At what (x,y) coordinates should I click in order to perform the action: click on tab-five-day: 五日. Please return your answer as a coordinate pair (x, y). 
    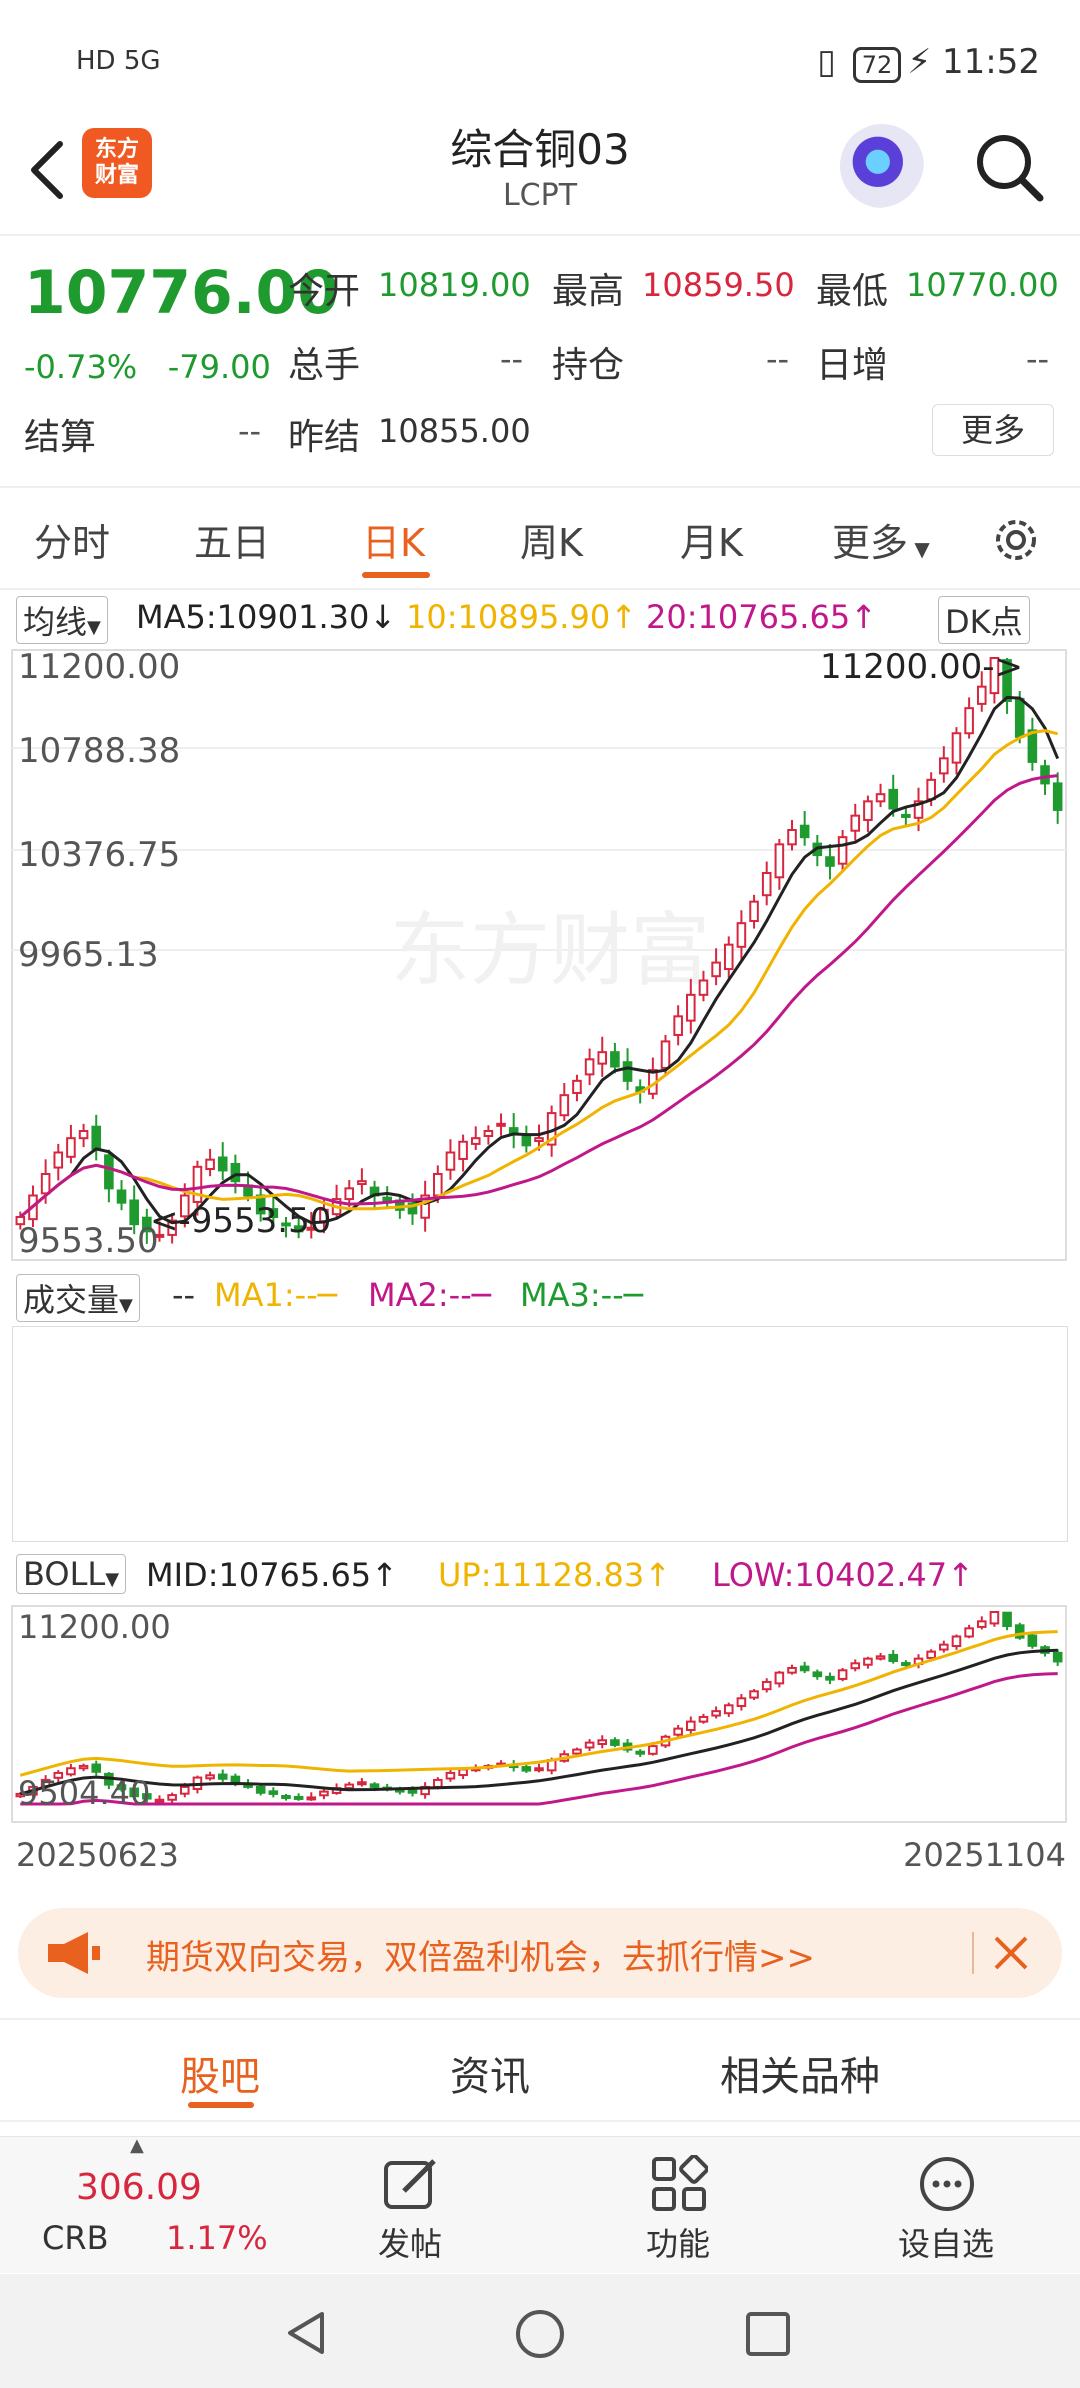
    Looking at the image, I should click on (232, 539).